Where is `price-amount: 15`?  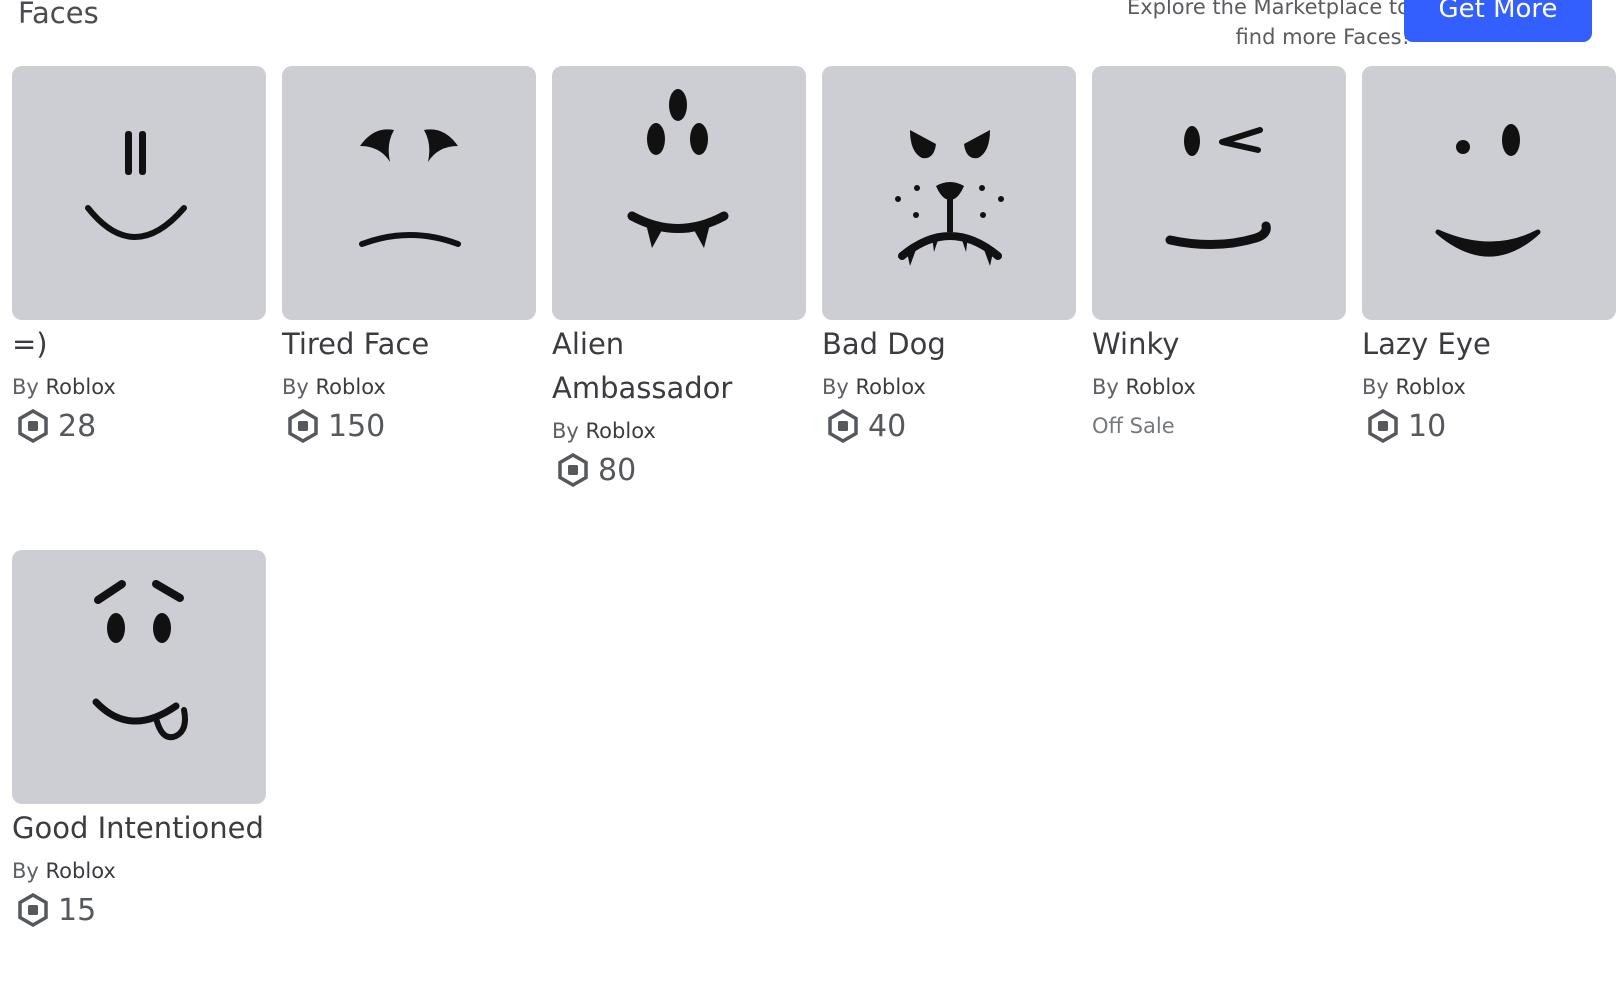
price-amount: 15 is located at coordinates (77, 910).